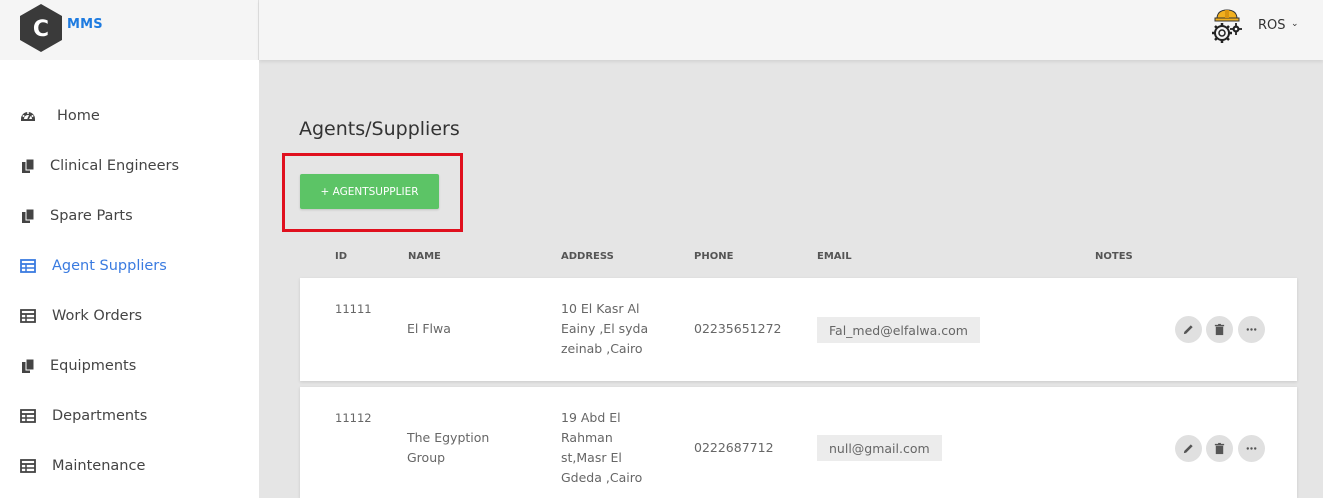 The width and height of the screenshot is (1323, 498). I want to click on svg-text: C, so click(41, 29).